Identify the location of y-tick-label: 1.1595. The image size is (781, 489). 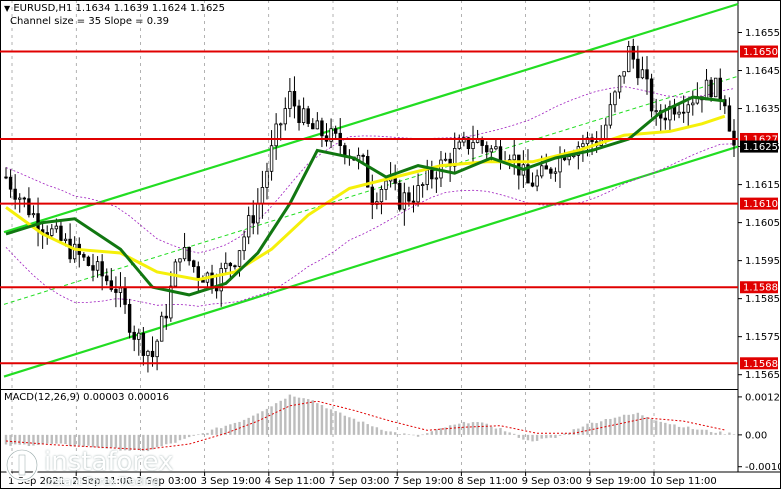
(762, 261).